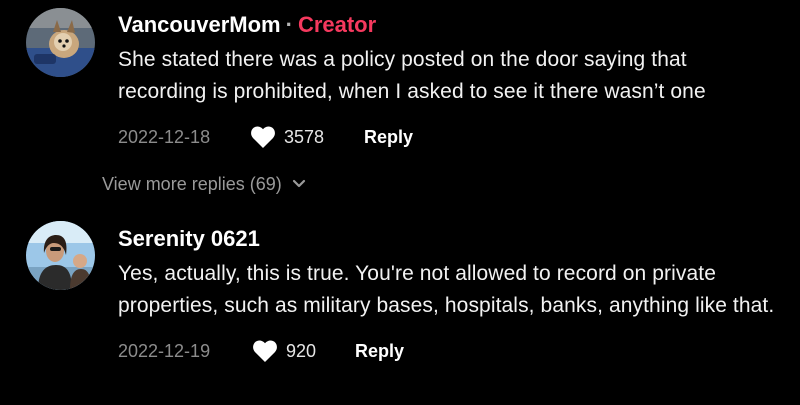  What do you see at coordinates (284, 351) in the screenshot?
I see `like-button: 920` at bounding box center [284, 351].